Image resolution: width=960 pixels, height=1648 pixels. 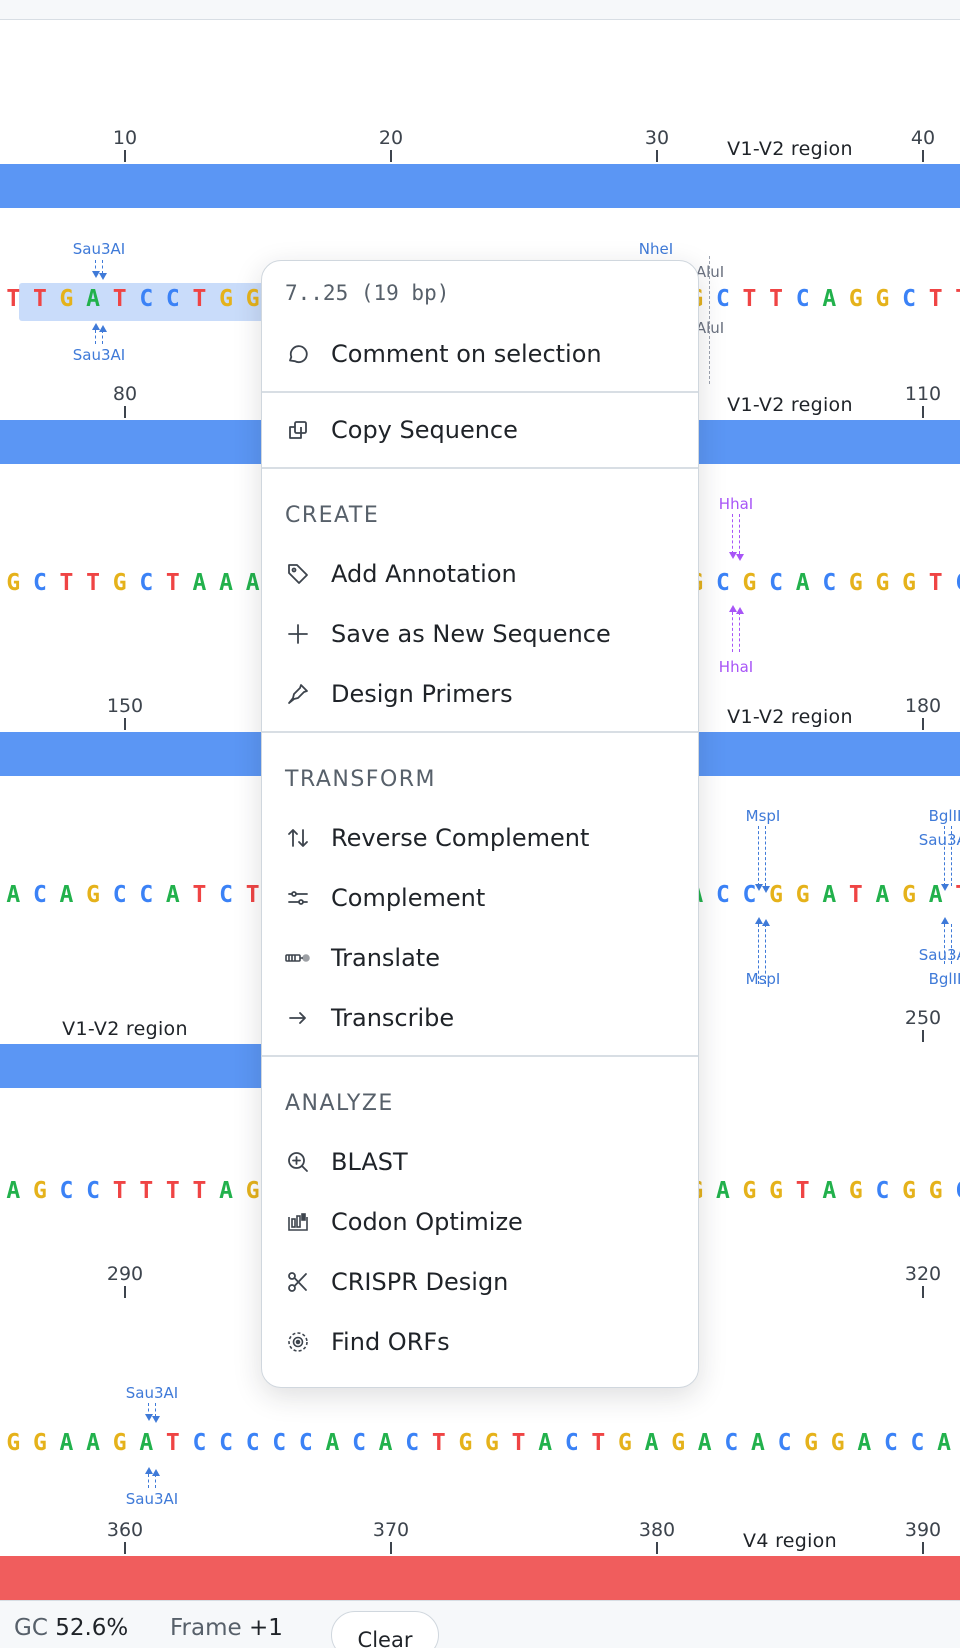 What do you see at coordinates (480, 1162) in the screenshot?
I see `blast-item: BLAST` at bounding box center [480, 1162].